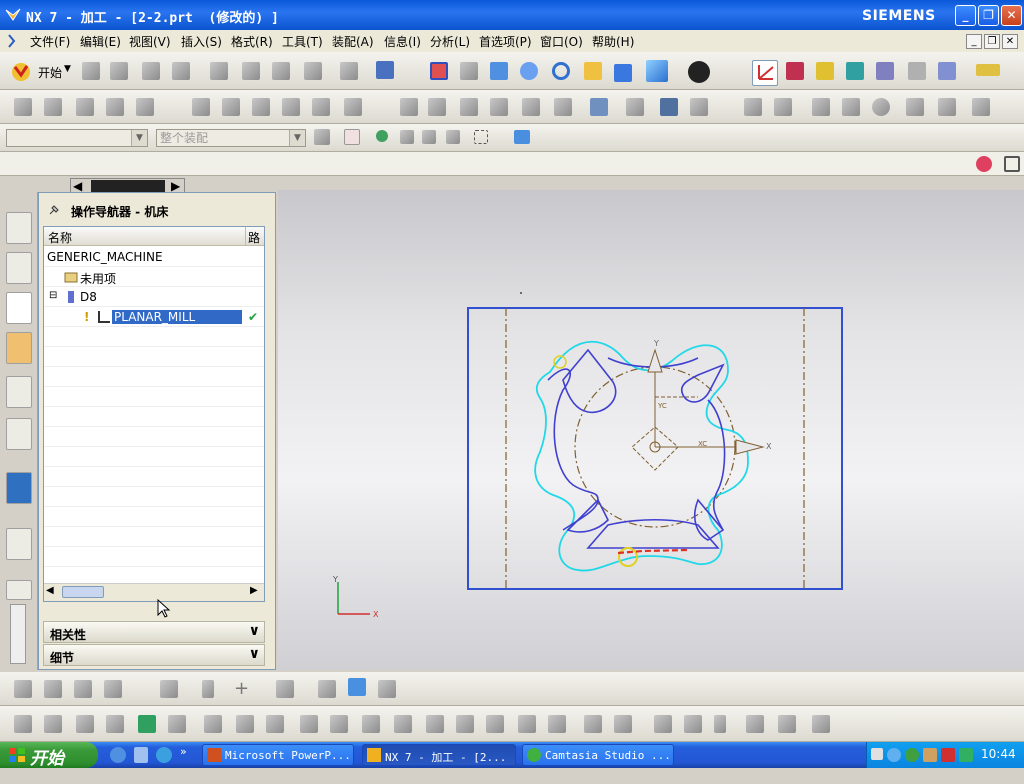 This screenshot has height=784, width=1024. I want to click on network-icon, so click(894, 755).